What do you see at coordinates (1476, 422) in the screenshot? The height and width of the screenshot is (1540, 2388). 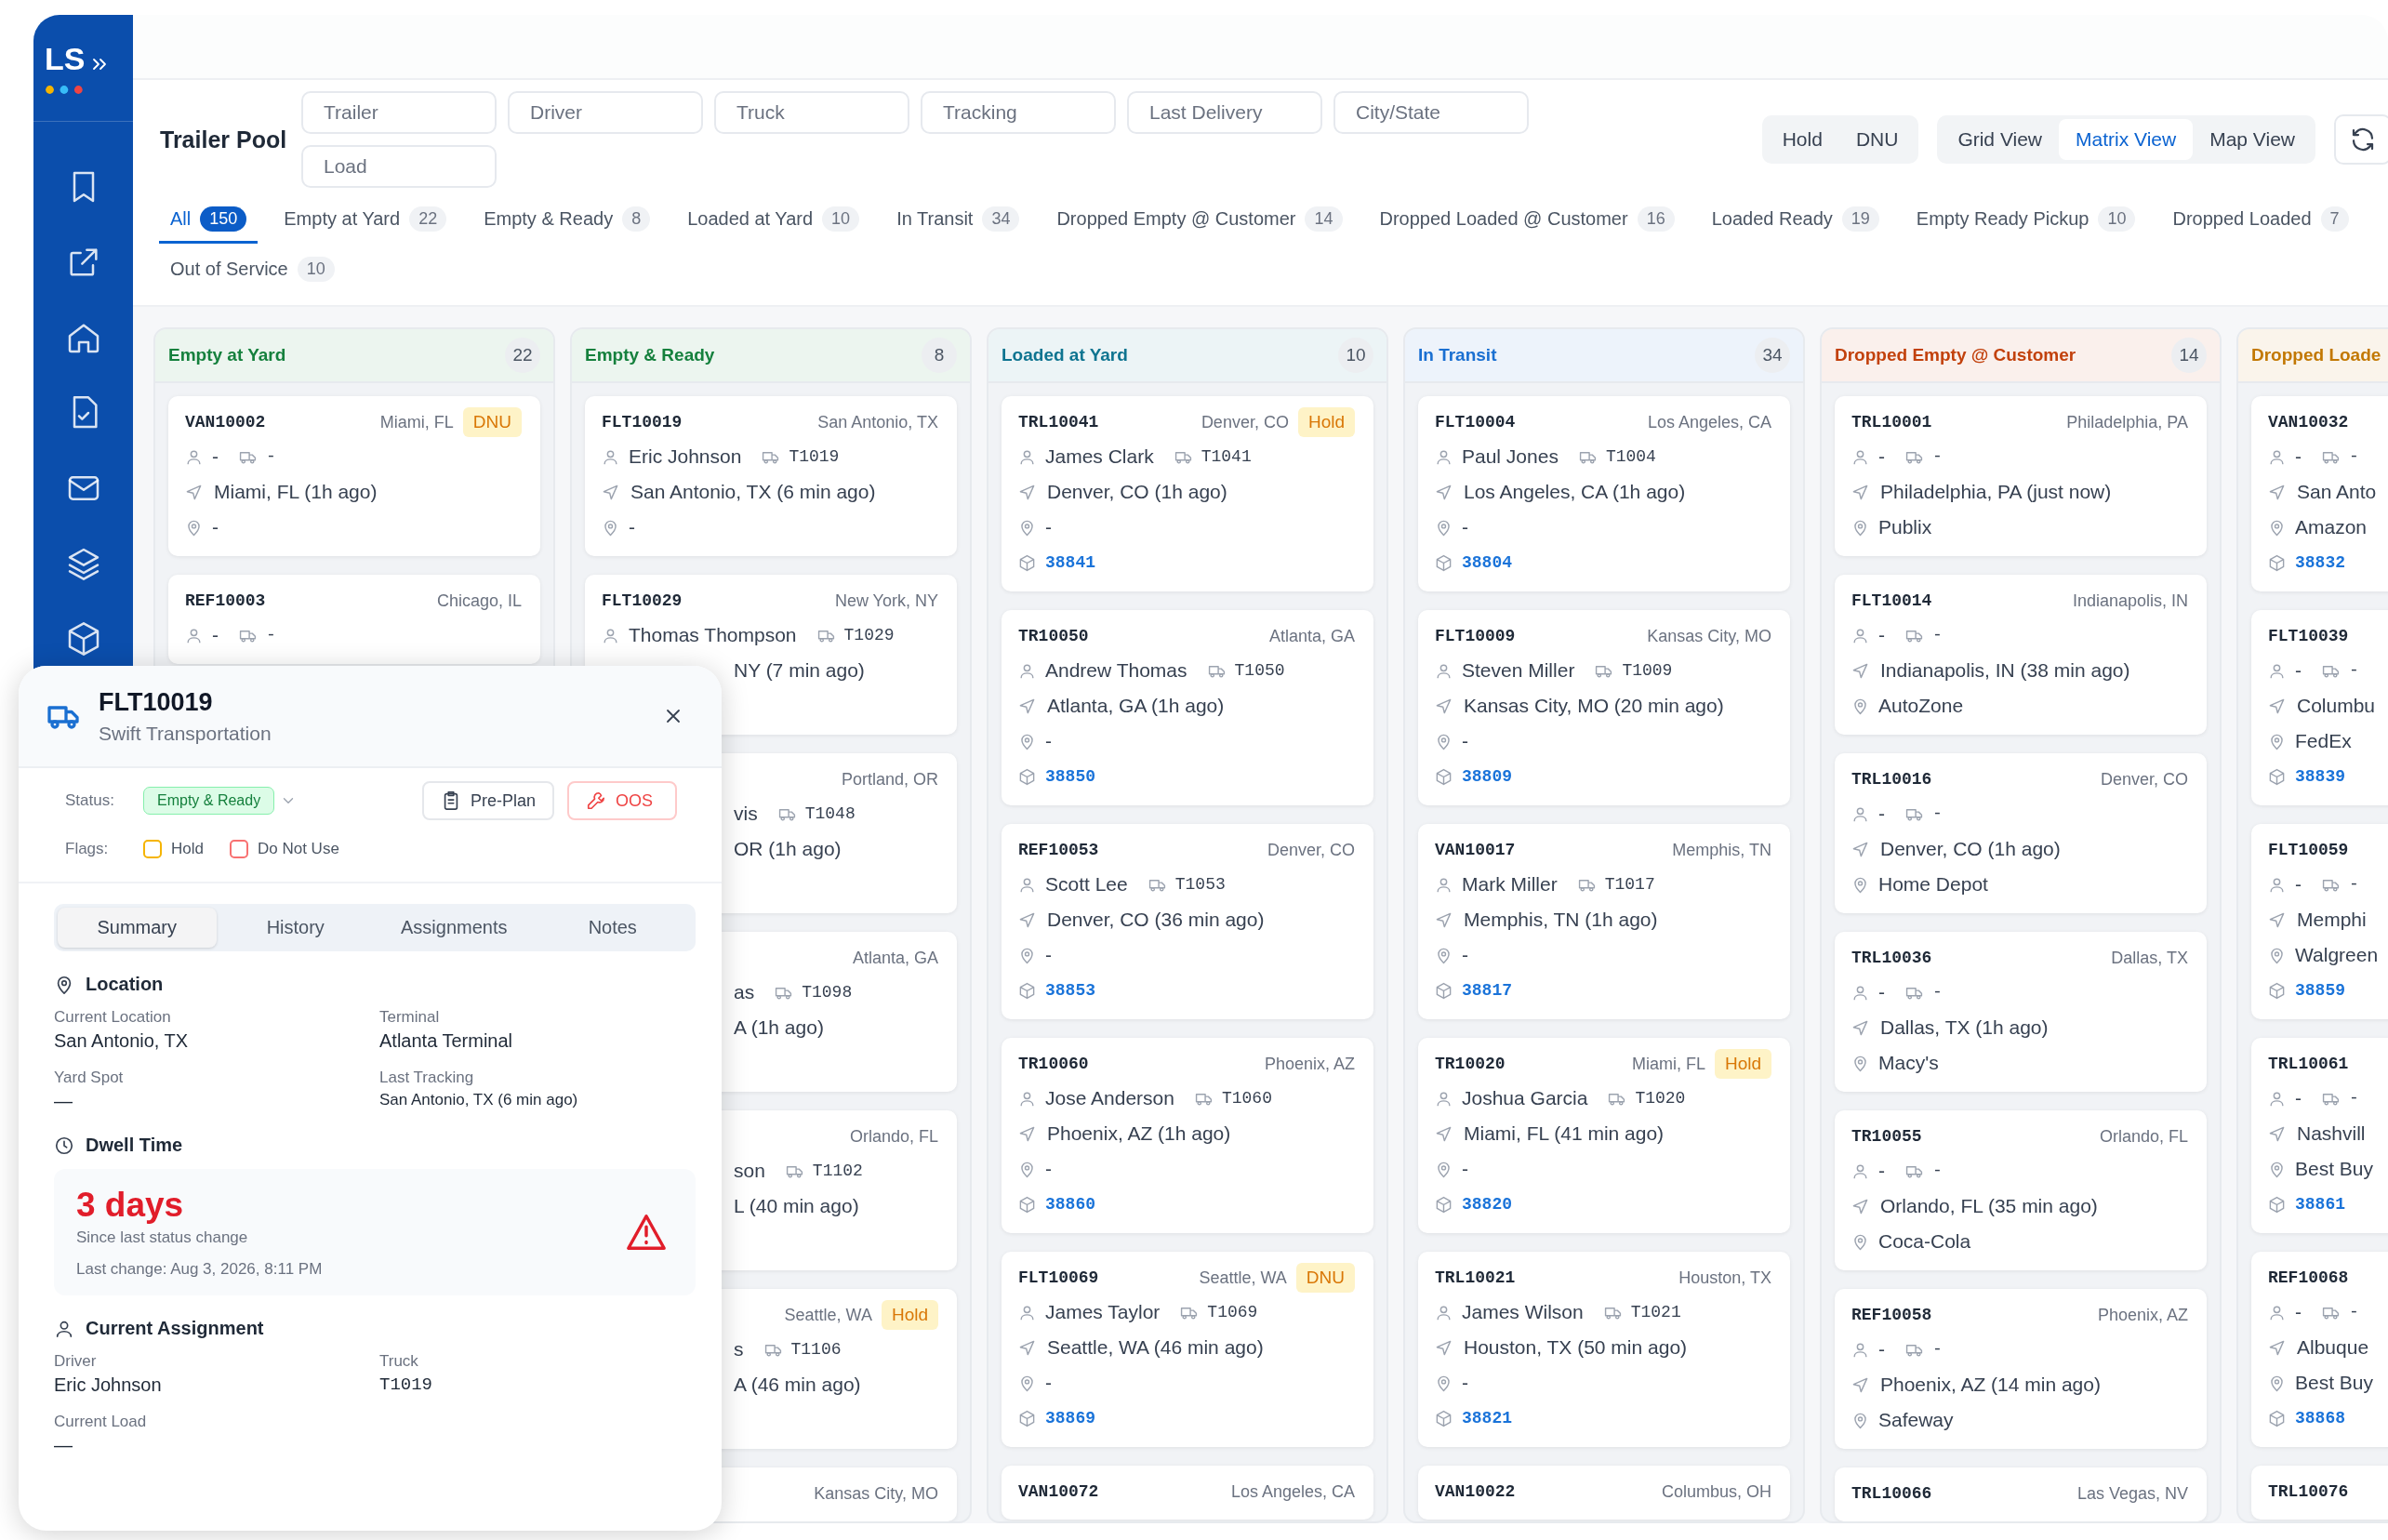 I see `trailer-id: FLT10004` at bounding box center [1476, 422].